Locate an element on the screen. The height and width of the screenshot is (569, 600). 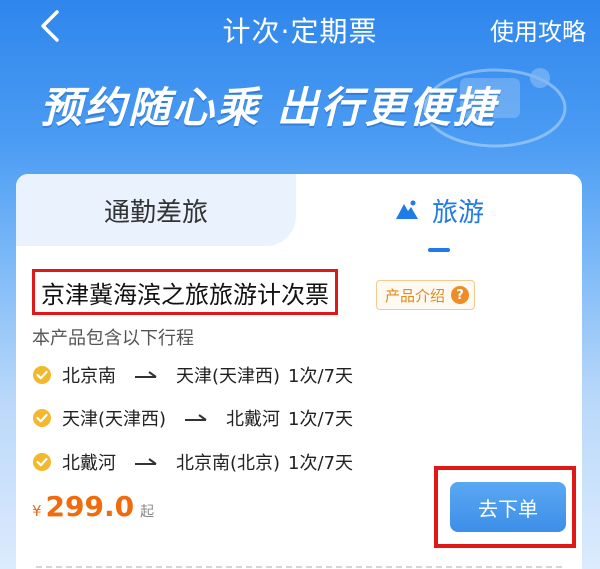
route-from: 北戴河 is located at coordinates (89, 463).